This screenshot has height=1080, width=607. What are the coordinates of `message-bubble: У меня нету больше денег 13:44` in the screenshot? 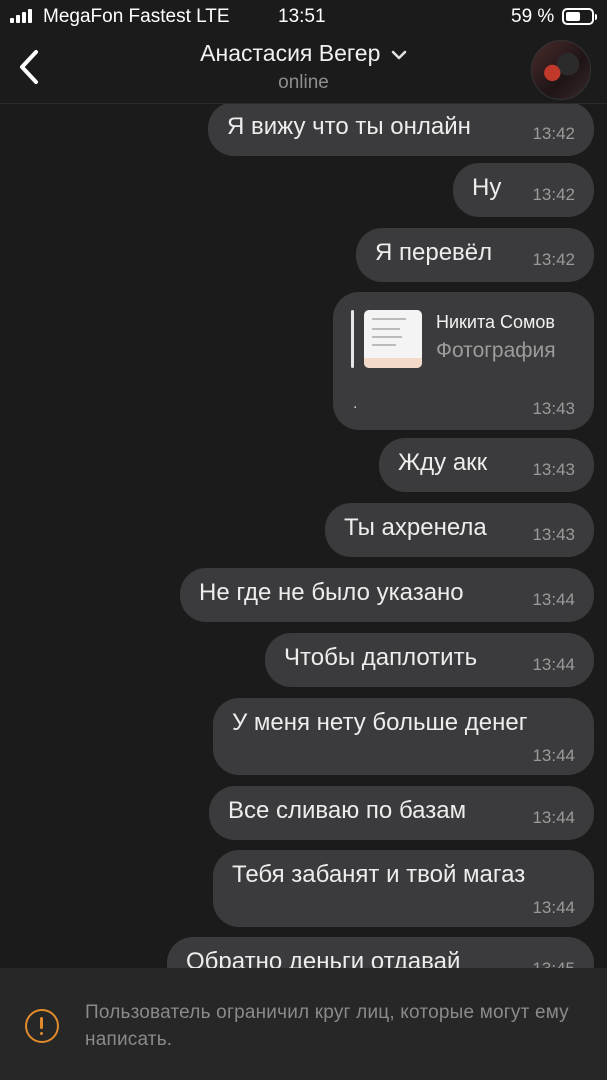 It's located at (403, 736).